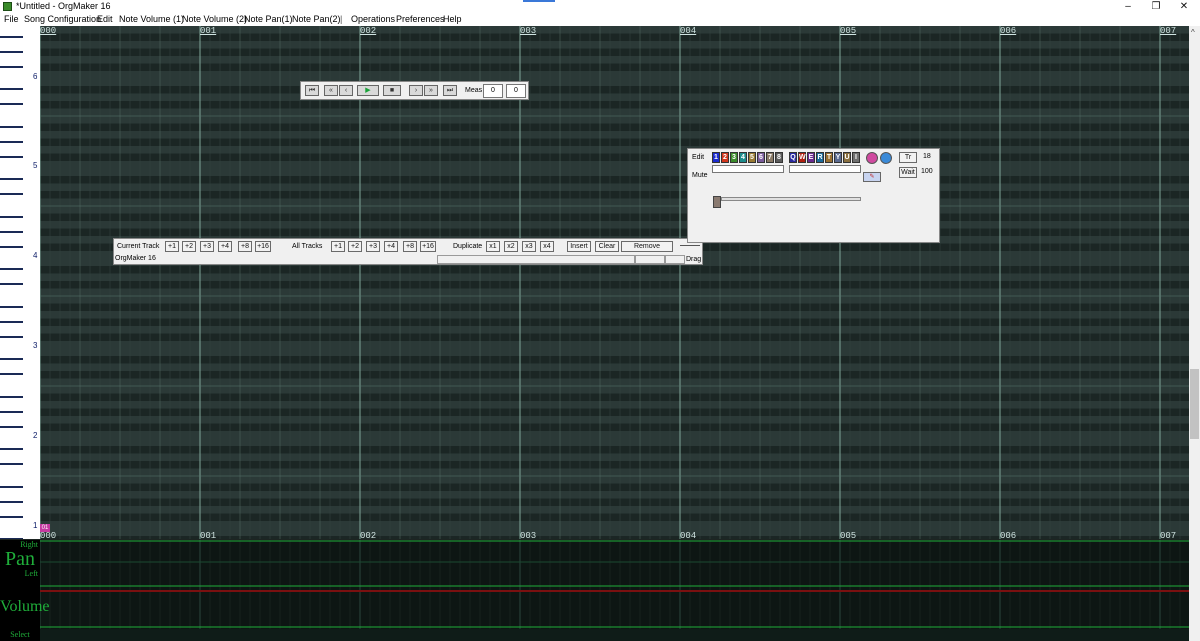 The height and width of the screenshot is (641, 1200). I want to click on volume-panel: Volume, so click(594, 607).